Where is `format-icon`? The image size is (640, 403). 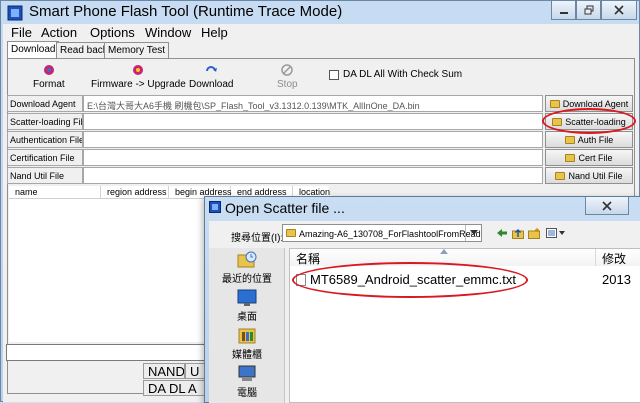 format-icon is located at coordinates (48, 70).